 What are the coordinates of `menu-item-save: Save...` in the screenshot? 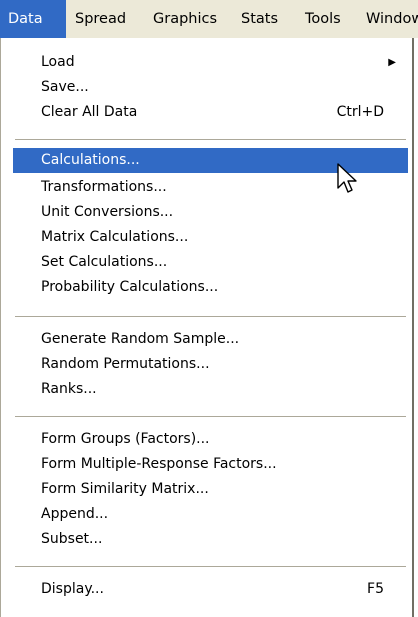 It's located at (210, 87).